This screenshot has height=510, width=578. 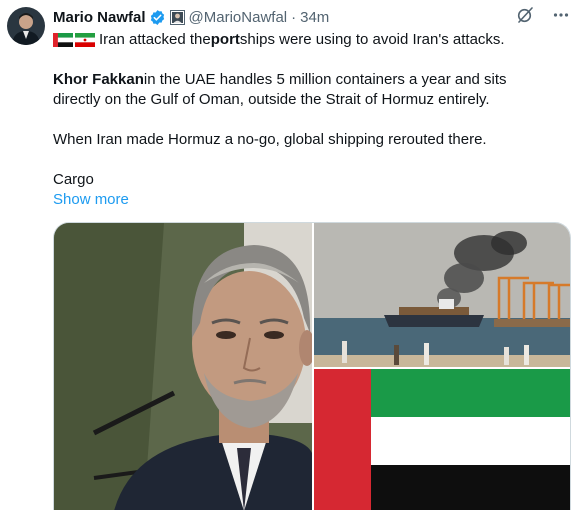 What do you see at coordinates (73, 179) in the screenshot?
I see `paragraph-4: Cargo` at bounding box center [73, 179].